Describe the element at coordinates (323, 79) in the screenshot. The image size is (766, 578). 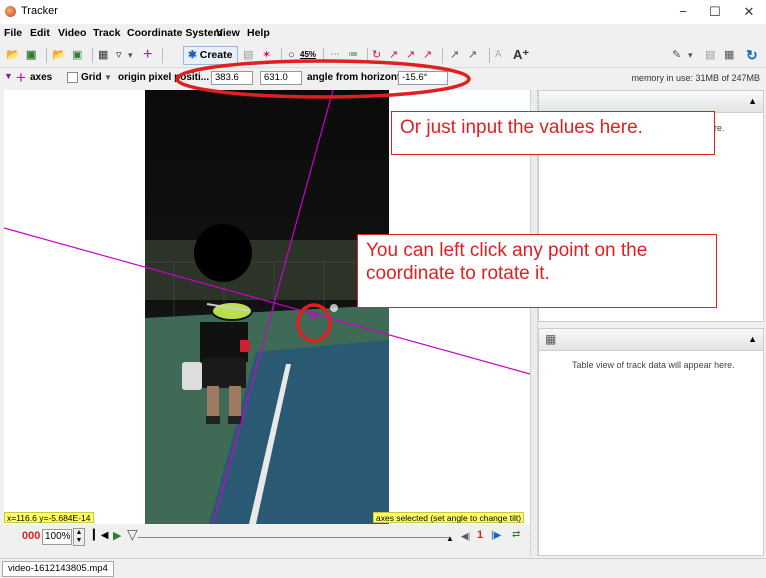
I see `input-fields-highlight` at that location.